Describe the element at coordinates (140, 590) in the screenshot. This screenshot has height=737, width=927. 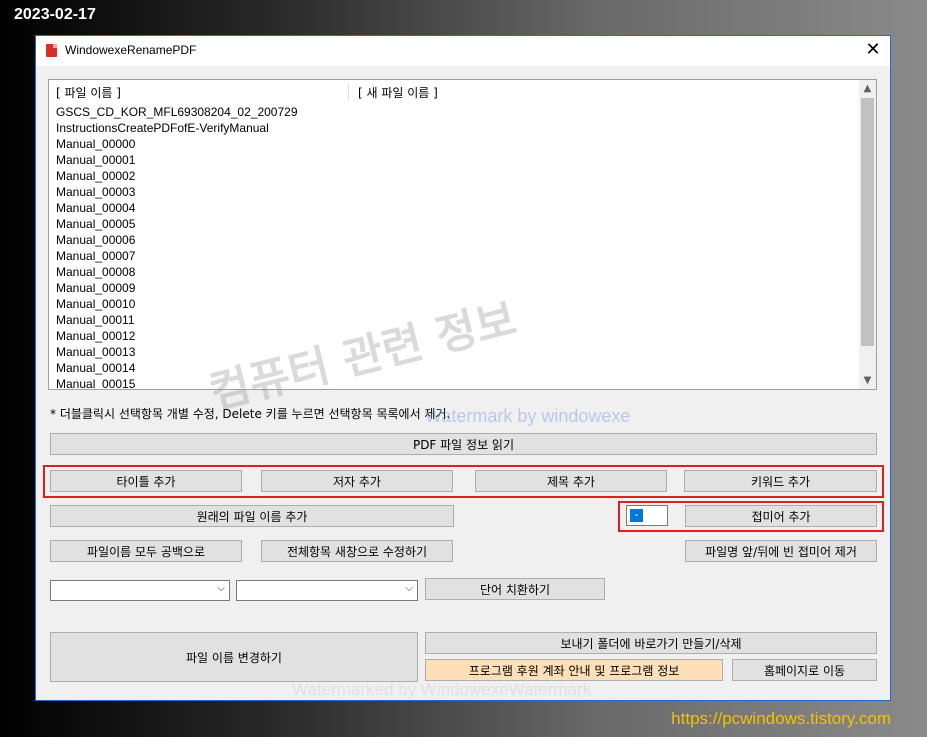
I see `find-word-combo: ⌵` at that location.